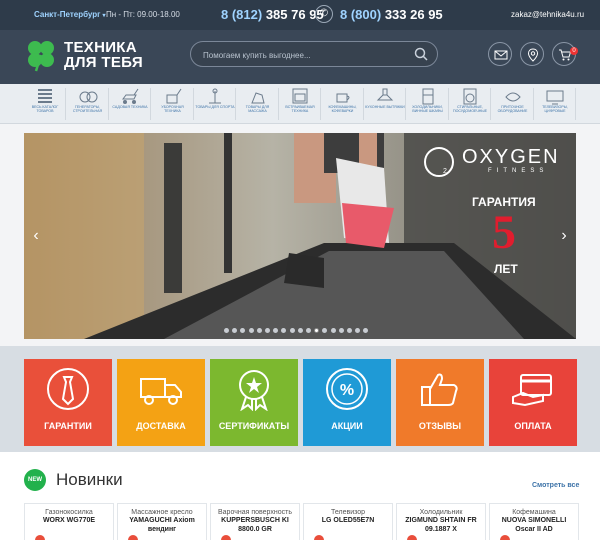 The height and width of the screenshot is (540, 600). I want to click on product-type: Кофемашина, so click(534, 512).